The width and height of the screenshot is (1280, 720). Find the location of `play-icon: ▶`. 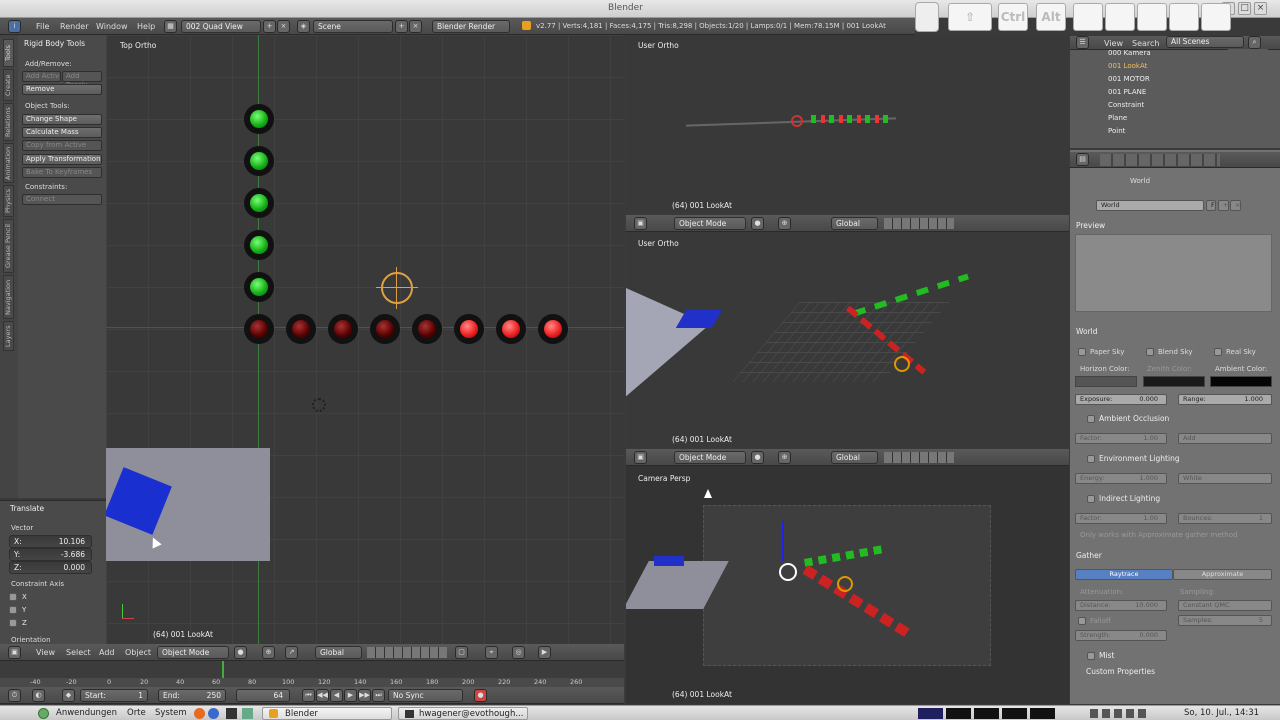

play-icon: ▶ is located at coordinates (350, 695).